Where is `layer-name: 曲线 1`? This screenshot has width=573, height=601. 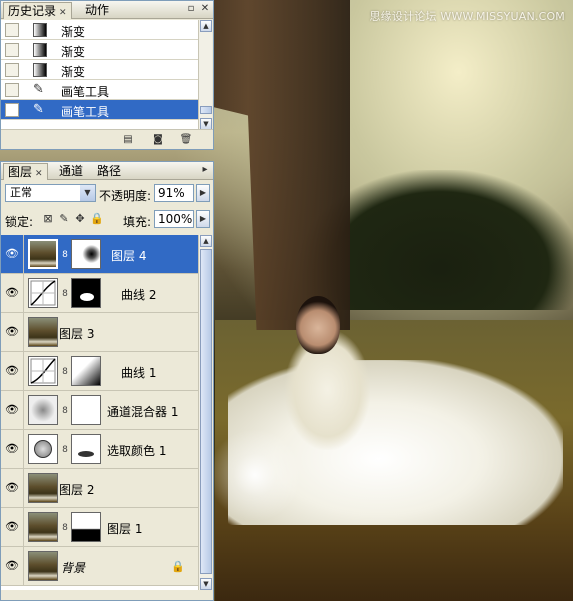 layer-name: 曲线 1 is located at coordinates (138, 372).